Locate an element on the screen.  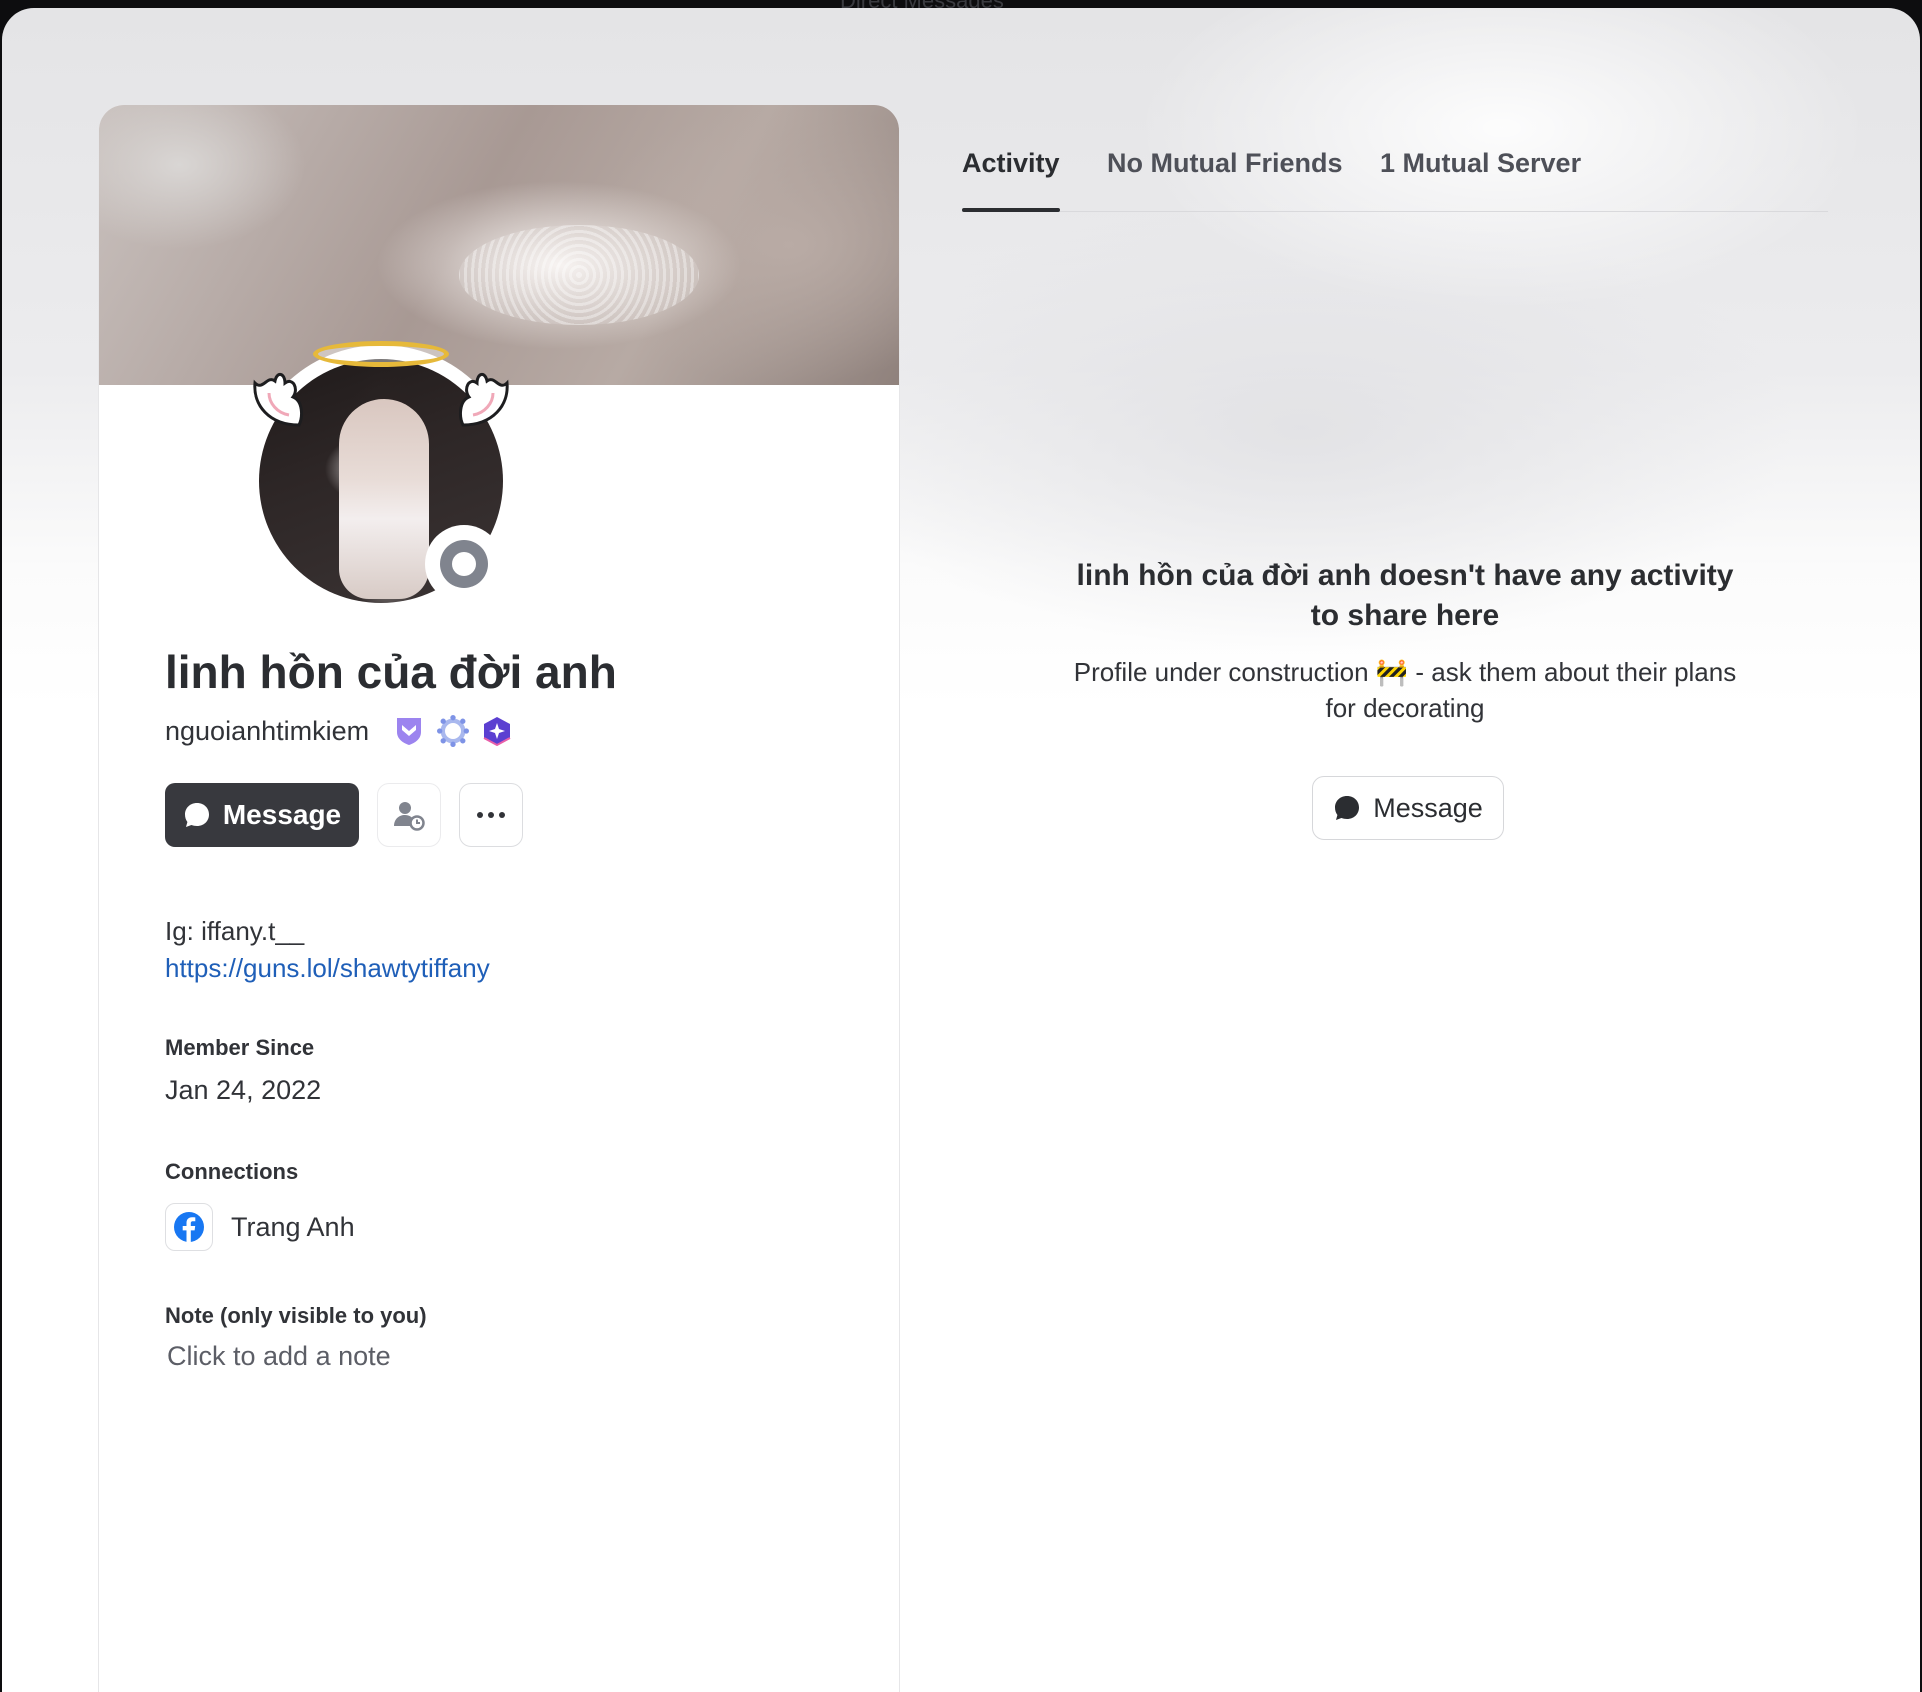
message-button: Message is located at coordinates (262, 815).